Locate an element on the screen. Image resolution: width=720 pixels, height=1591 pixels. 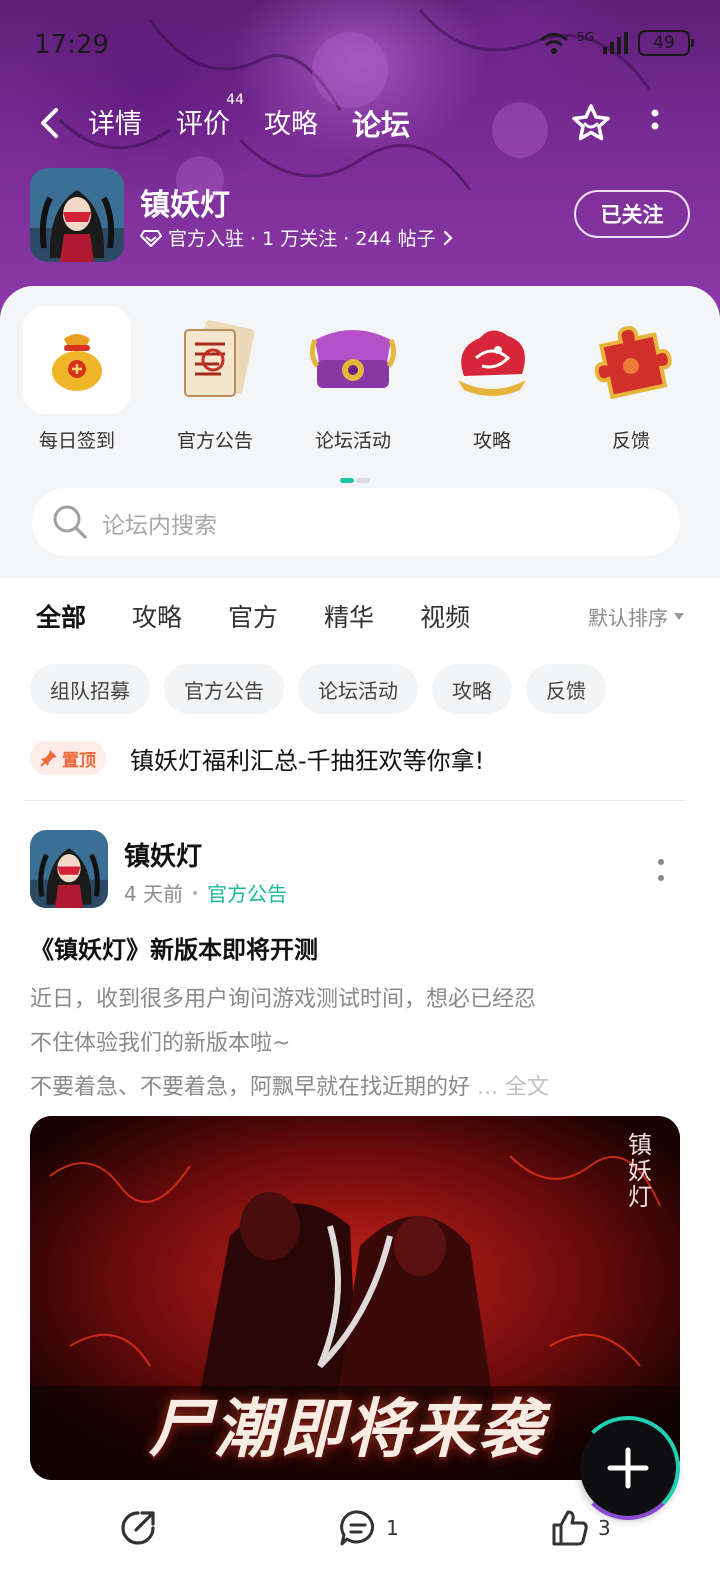
status-time: 17:29 is located at coordinates (71, 45).